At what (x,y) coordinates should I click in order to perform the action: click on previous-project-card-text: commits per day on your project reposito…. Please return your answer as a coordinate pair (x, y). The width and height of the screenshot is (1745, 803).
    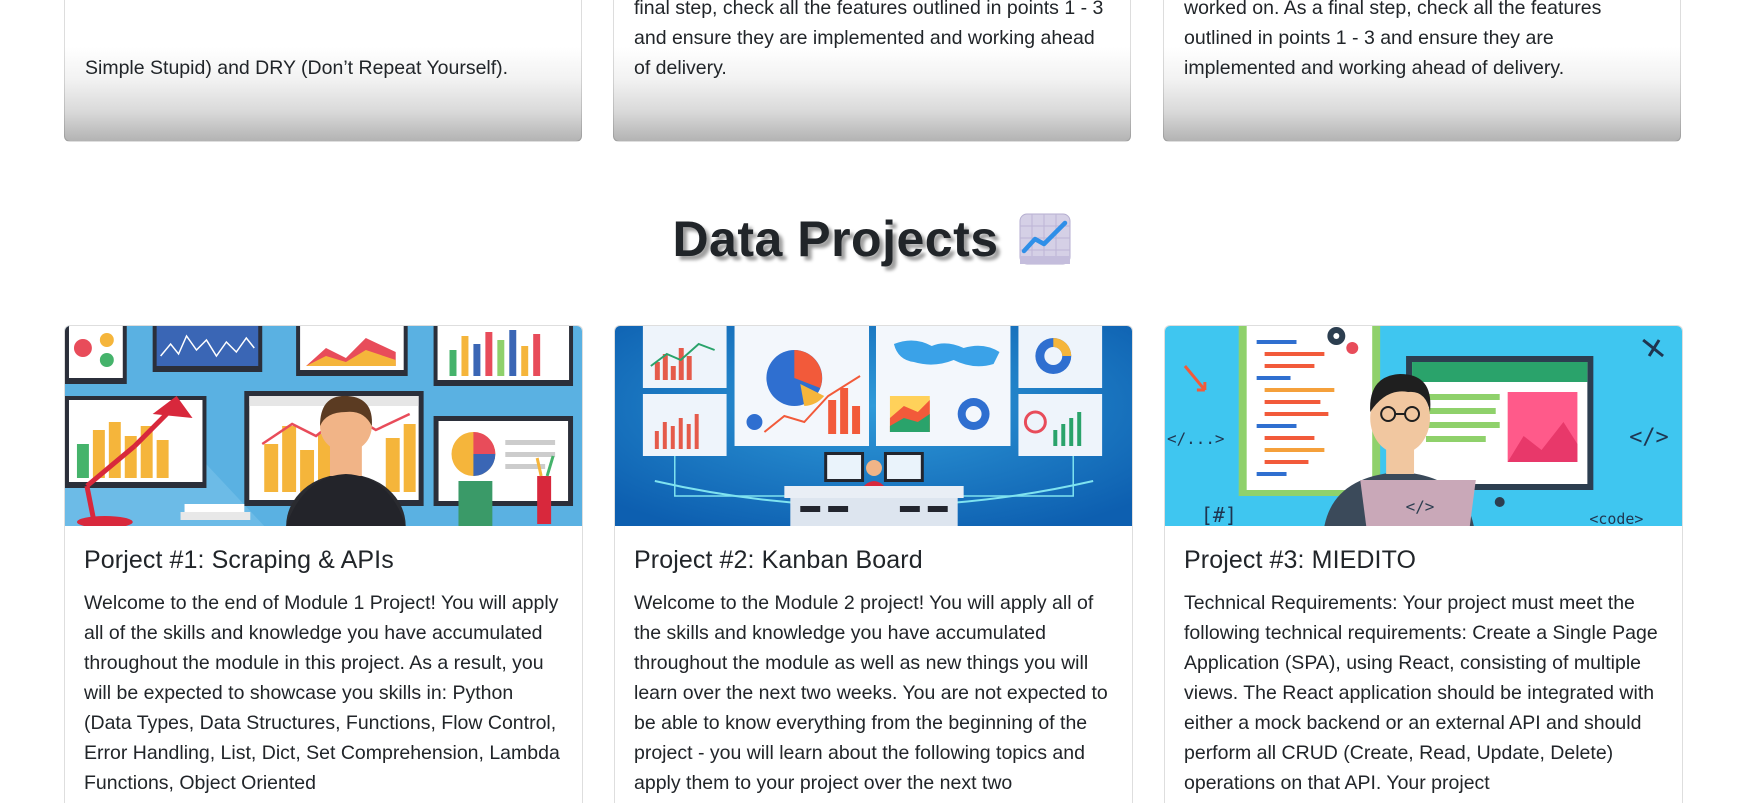
    Looking at the image, I should click on (1393, 39).